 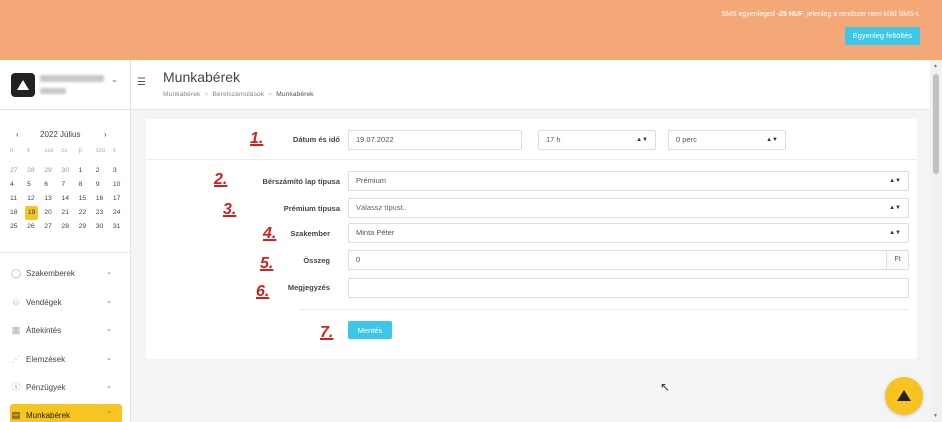 I want to click on calendar-day: 7, so click(x=67, y=185).